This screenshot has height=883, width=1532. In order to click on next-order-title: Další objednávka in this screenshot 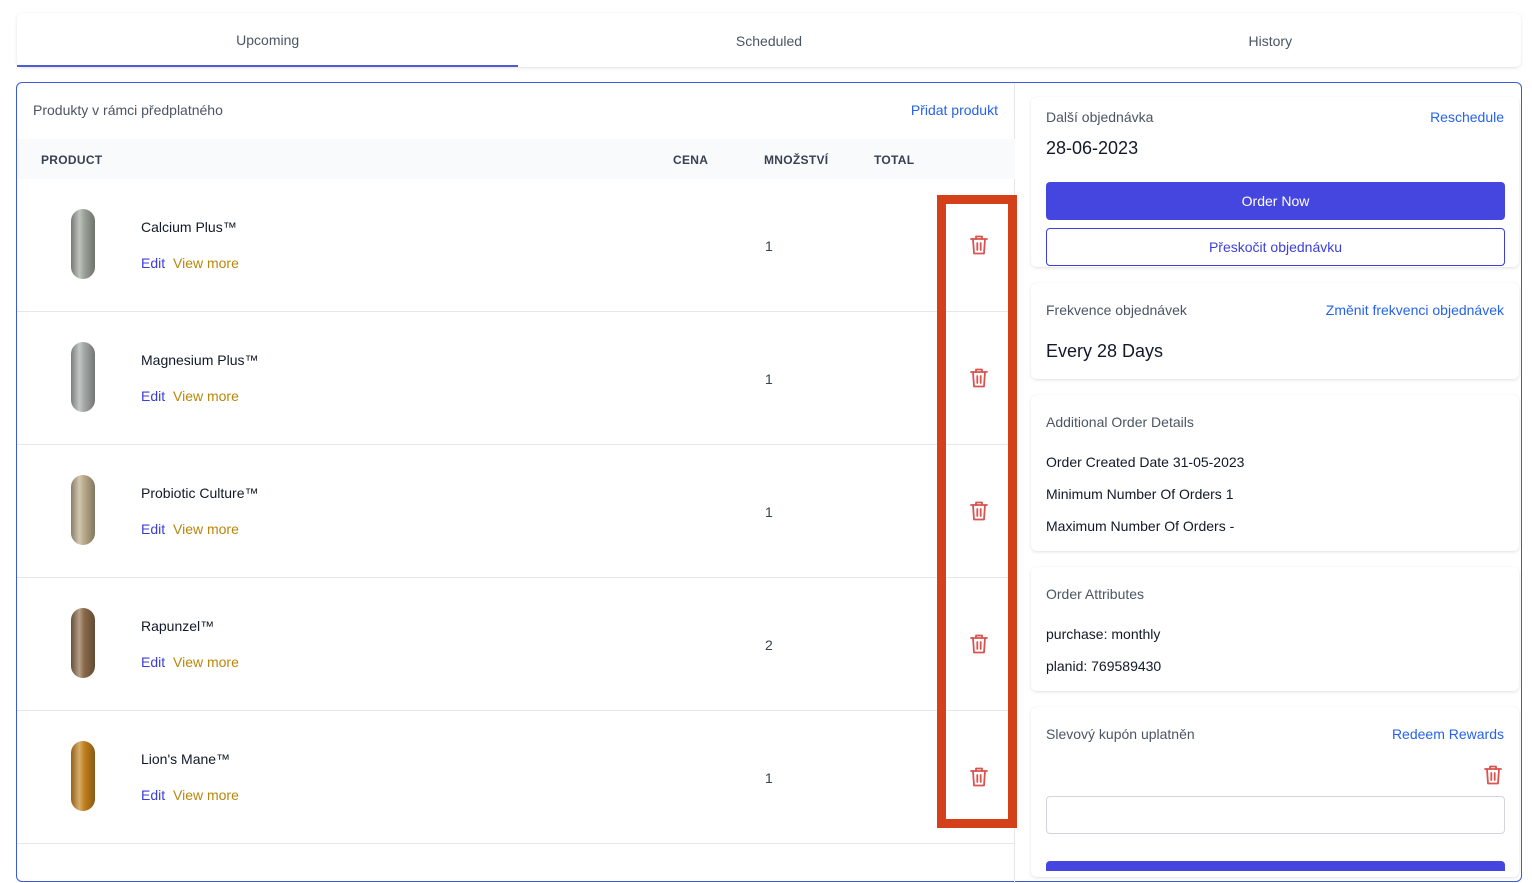, I will do `click(1100, 117)`.